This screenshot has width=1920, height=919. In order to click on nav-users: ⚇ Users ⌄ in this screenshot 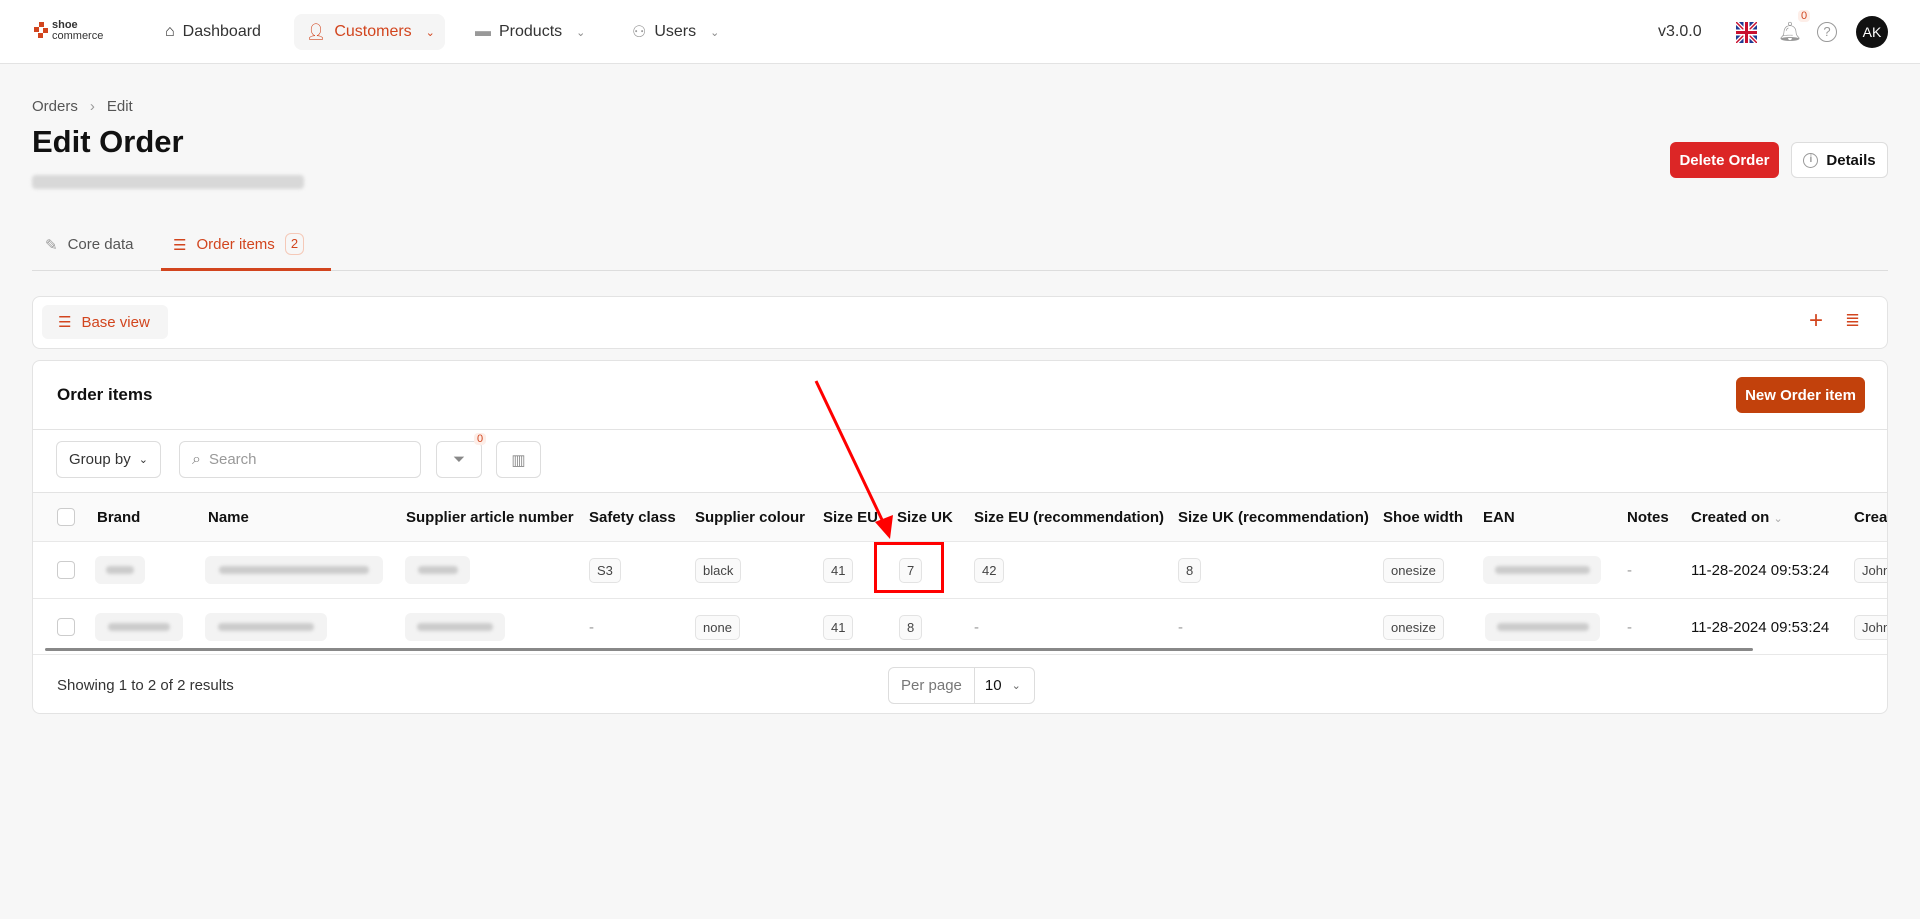, I will do `click(675, 32)`.